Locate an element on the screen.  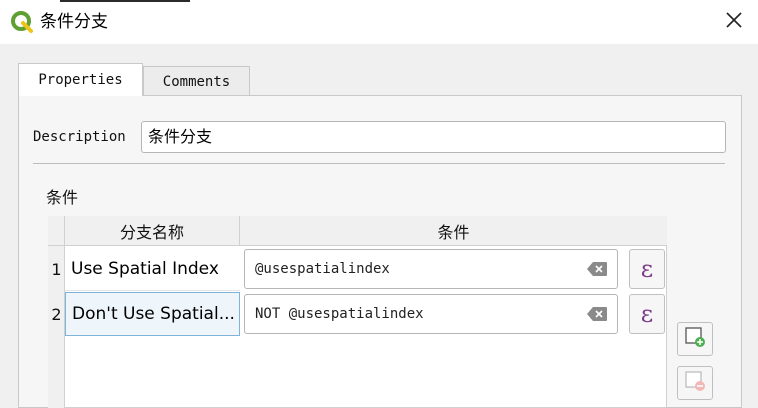
remove-row-button is located at coordinates (695, 383).